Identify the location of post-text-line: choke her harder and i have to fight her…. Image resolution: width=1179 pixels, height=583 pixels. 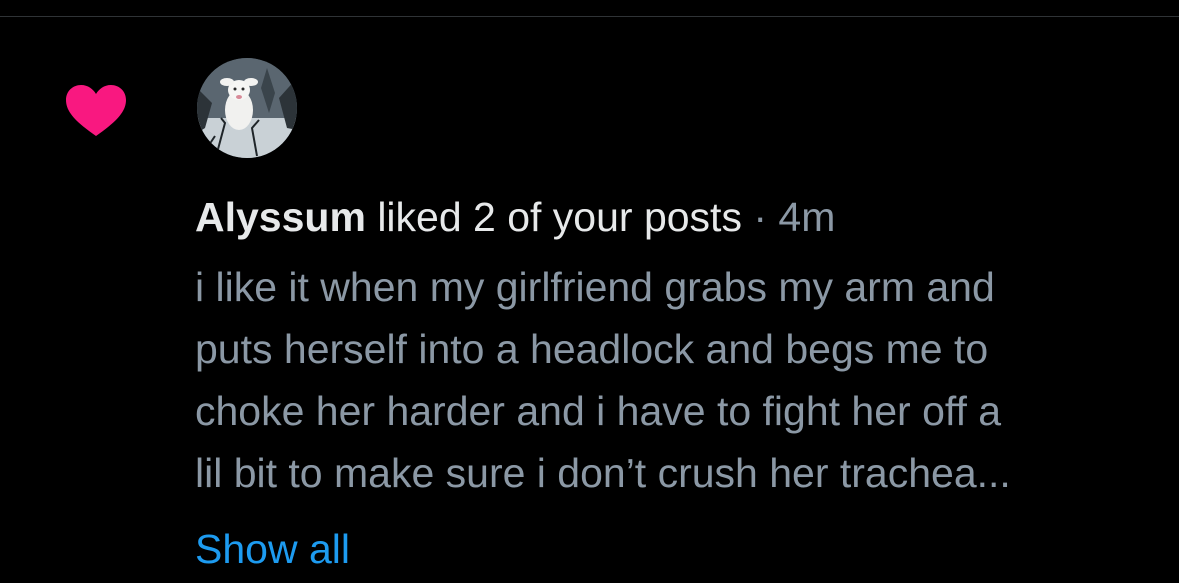
(598, 411).